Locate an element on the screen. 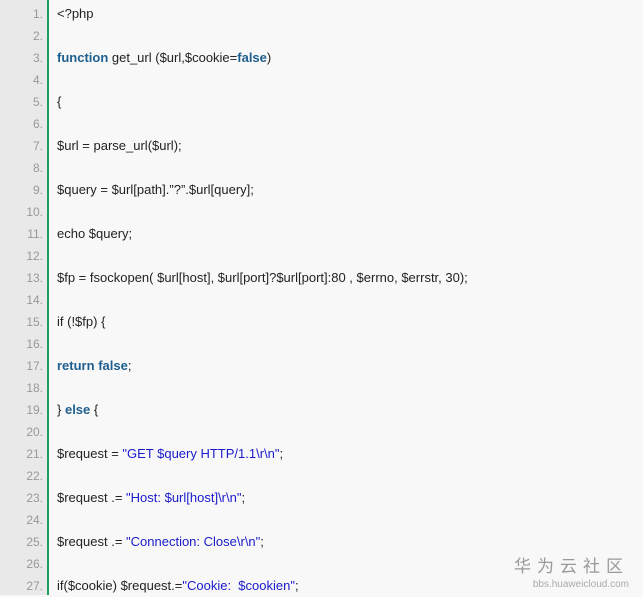 This screenshot has width=643, height=597. code-token: "Host: $url[host]\r\n" is located at coordinates (184, 497).